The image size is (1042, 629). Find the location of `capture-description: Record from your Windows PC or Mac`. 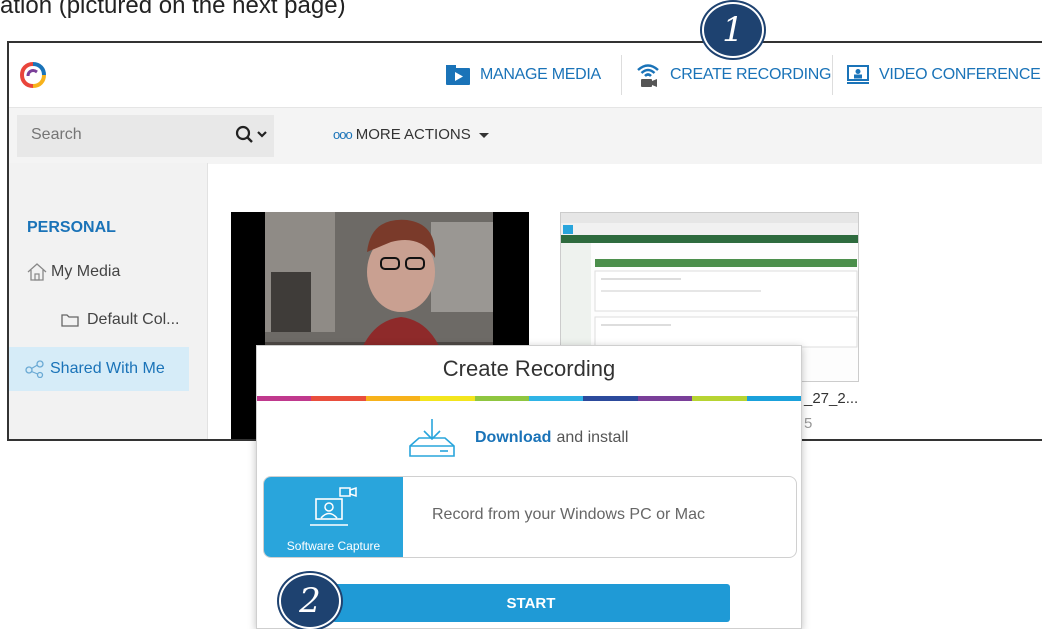

capture-description: Record from your Windows PC or Mac is located at coordinates (568, 514).